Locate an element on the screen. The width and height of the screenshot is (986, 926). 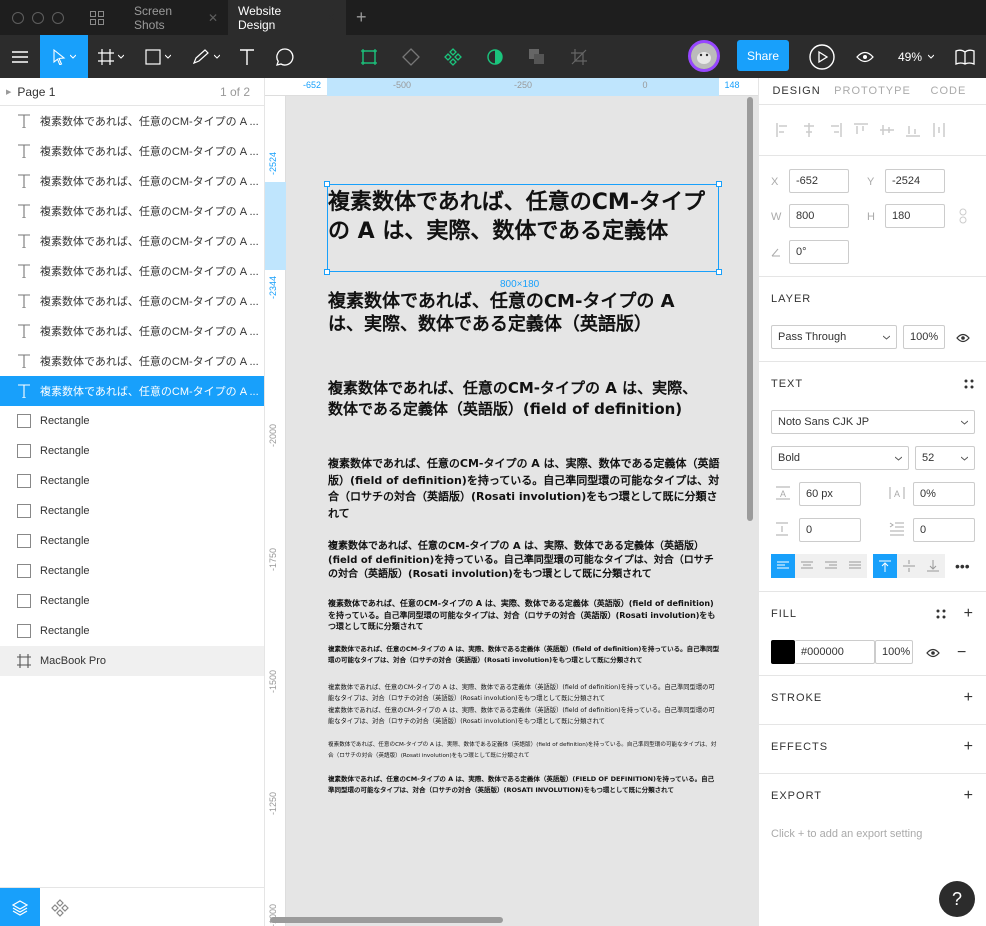
page-selector: ▶ Page 1 1 of 2 is located at coordinates (132, 92).